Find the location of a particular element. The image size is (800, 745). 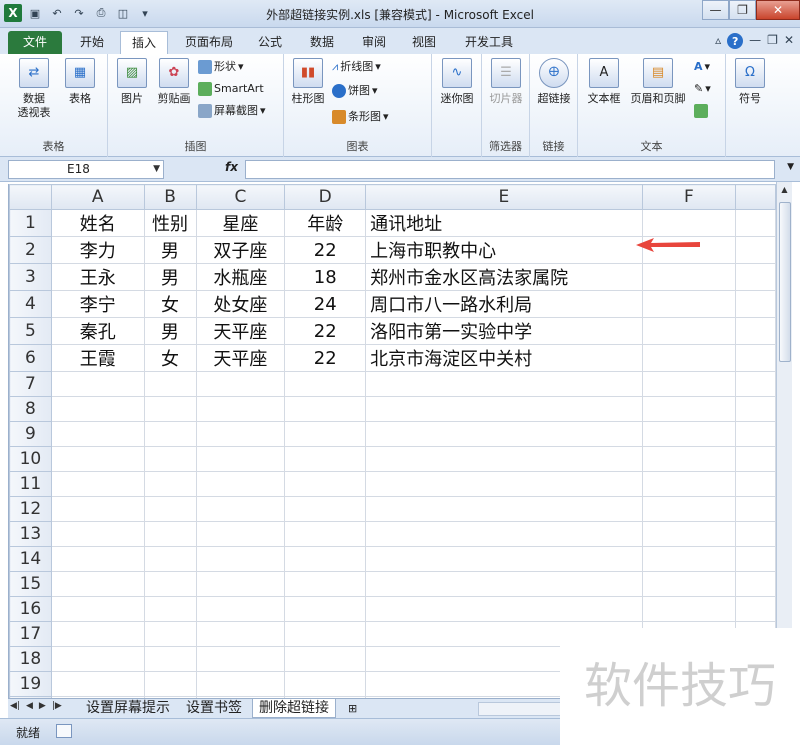

cell: 男 is located at coordinates (170, 331).